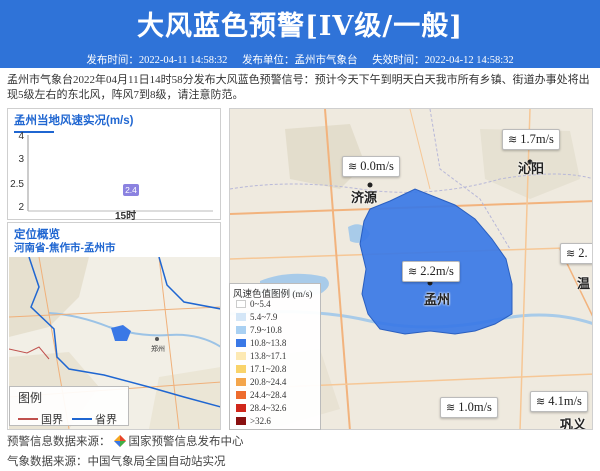 The image size is (600, 471). I want to click on wind-legend-row: 7.9~10.8, so click(259, 329).